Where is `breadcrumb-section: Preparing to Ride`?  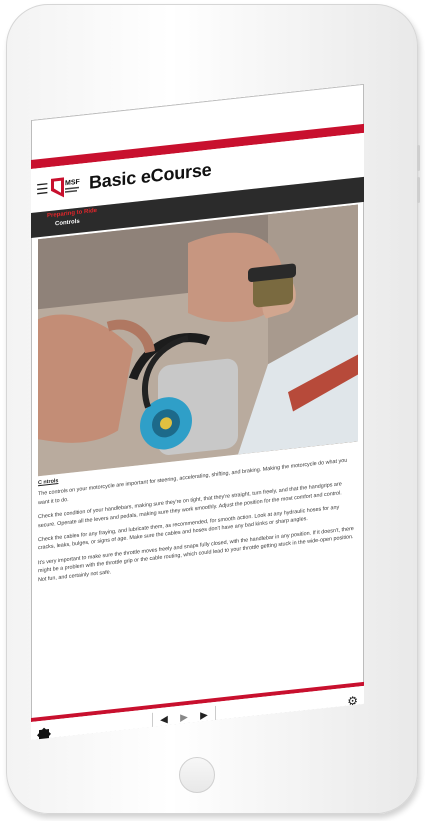 breadcrumb-section: Preparing to Ride is located at coordinates (72, 213).